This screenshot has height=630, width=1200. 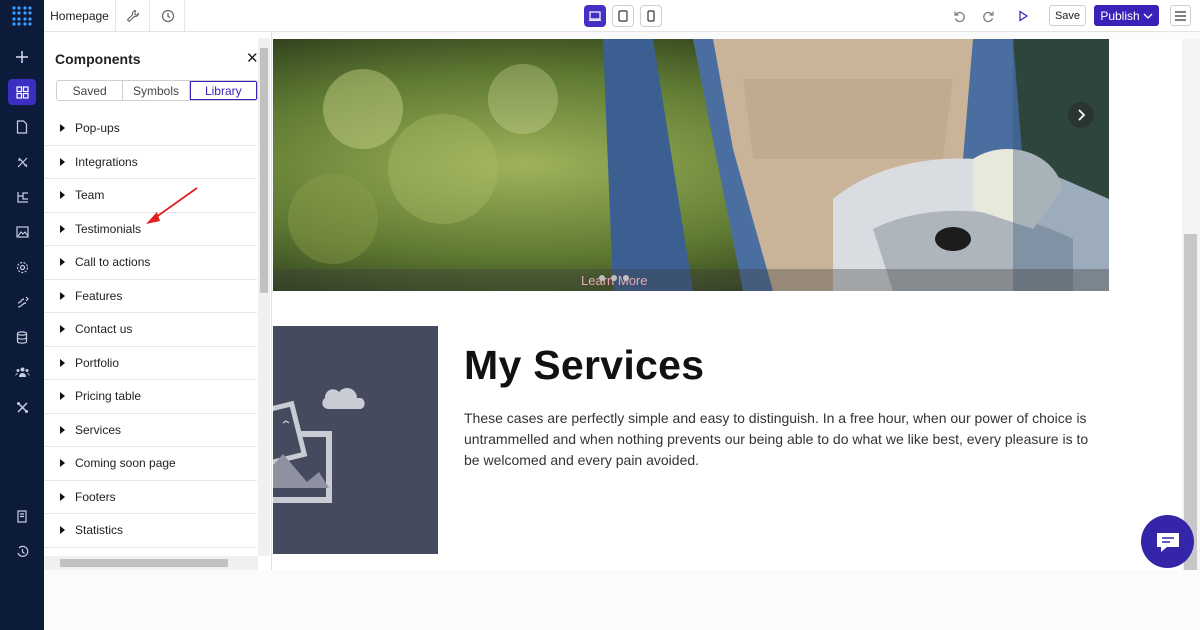 What do you see at coordinates (252, 58) in the screenshot?
I see `close-icon: ✕` at bounding box center [252, 58].